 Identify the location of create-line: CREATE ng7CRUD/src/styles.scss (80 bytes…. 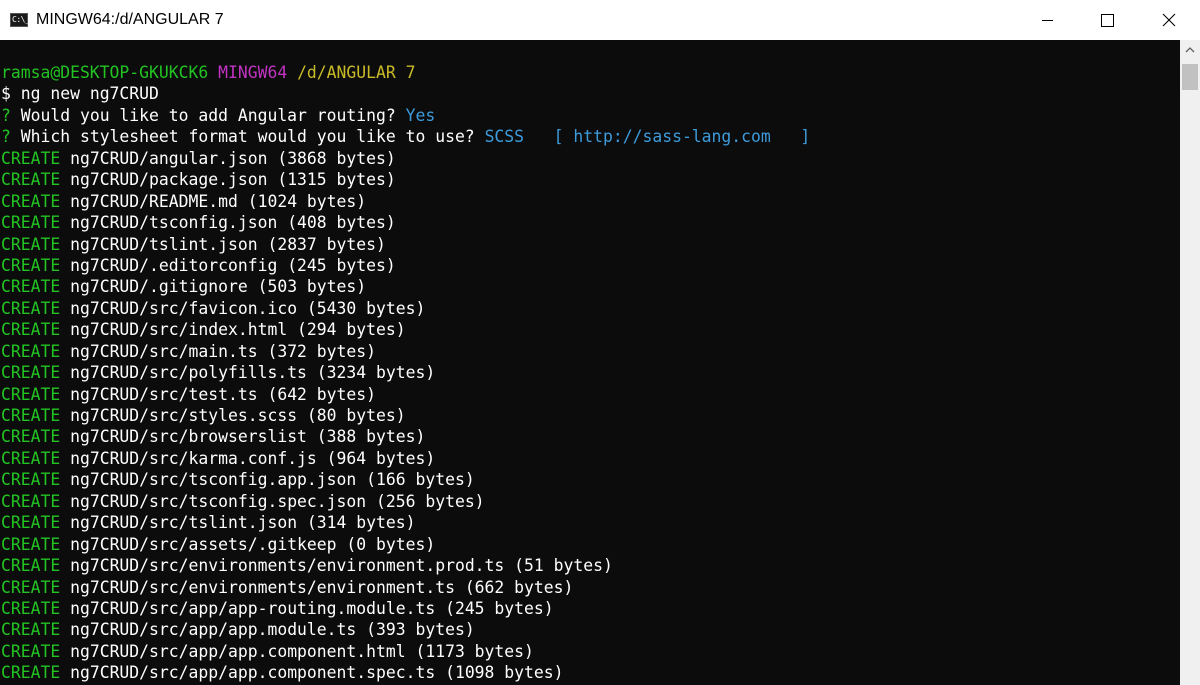
(405, 415).